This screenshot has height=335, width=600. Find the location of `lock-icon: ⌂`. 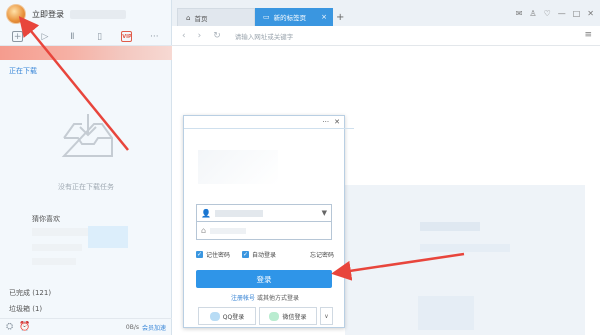

lock-icon: ⌂ is located at coordinates (204, 230).